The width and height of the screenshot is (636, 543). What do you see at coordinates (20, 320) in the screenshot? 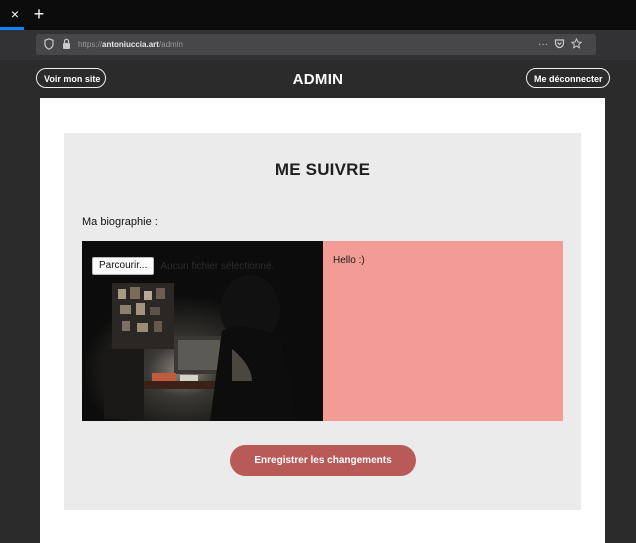
I see `left-gutter` at bounding box center [20, 320].